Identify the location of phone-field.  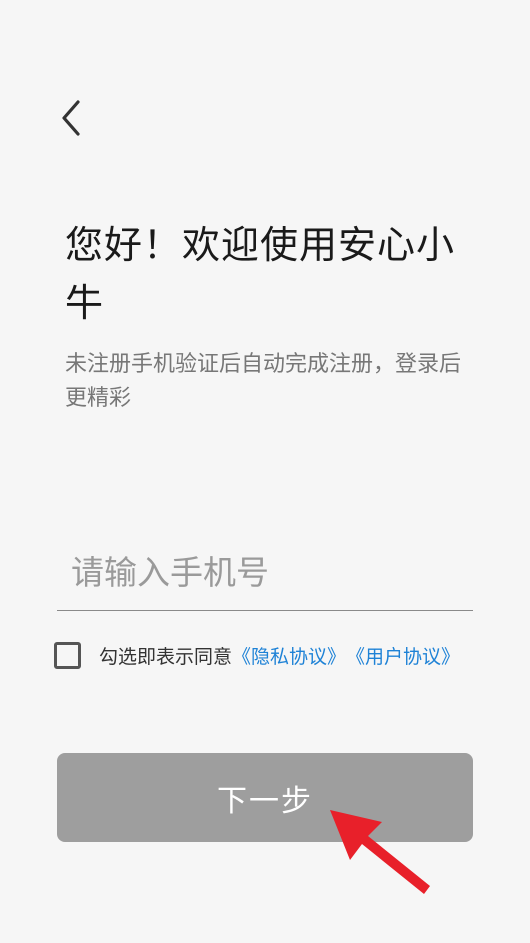
(265, 572).